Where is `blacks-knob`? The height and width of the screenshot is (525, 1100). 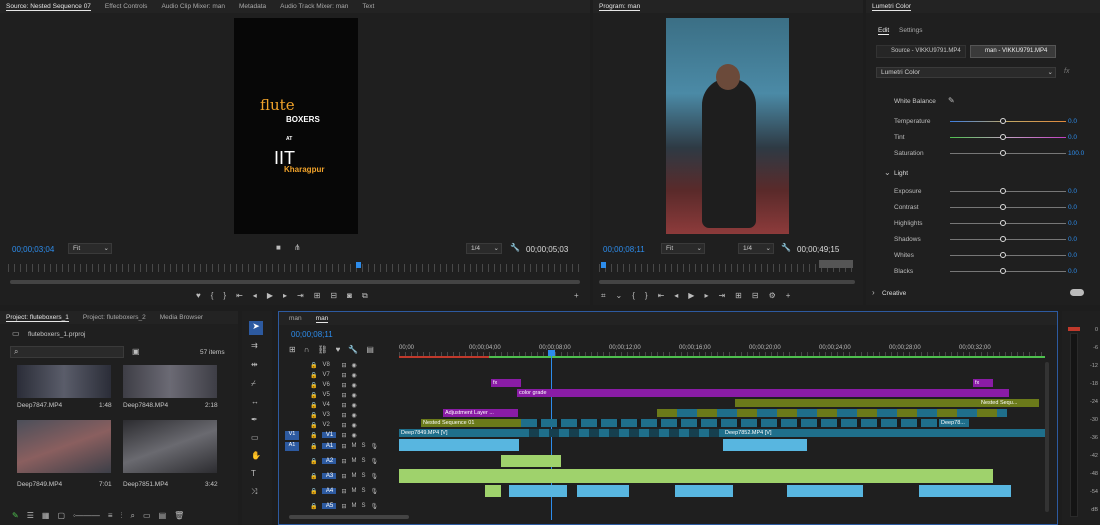 blacks-knob is located at coordinates (1003, 271).